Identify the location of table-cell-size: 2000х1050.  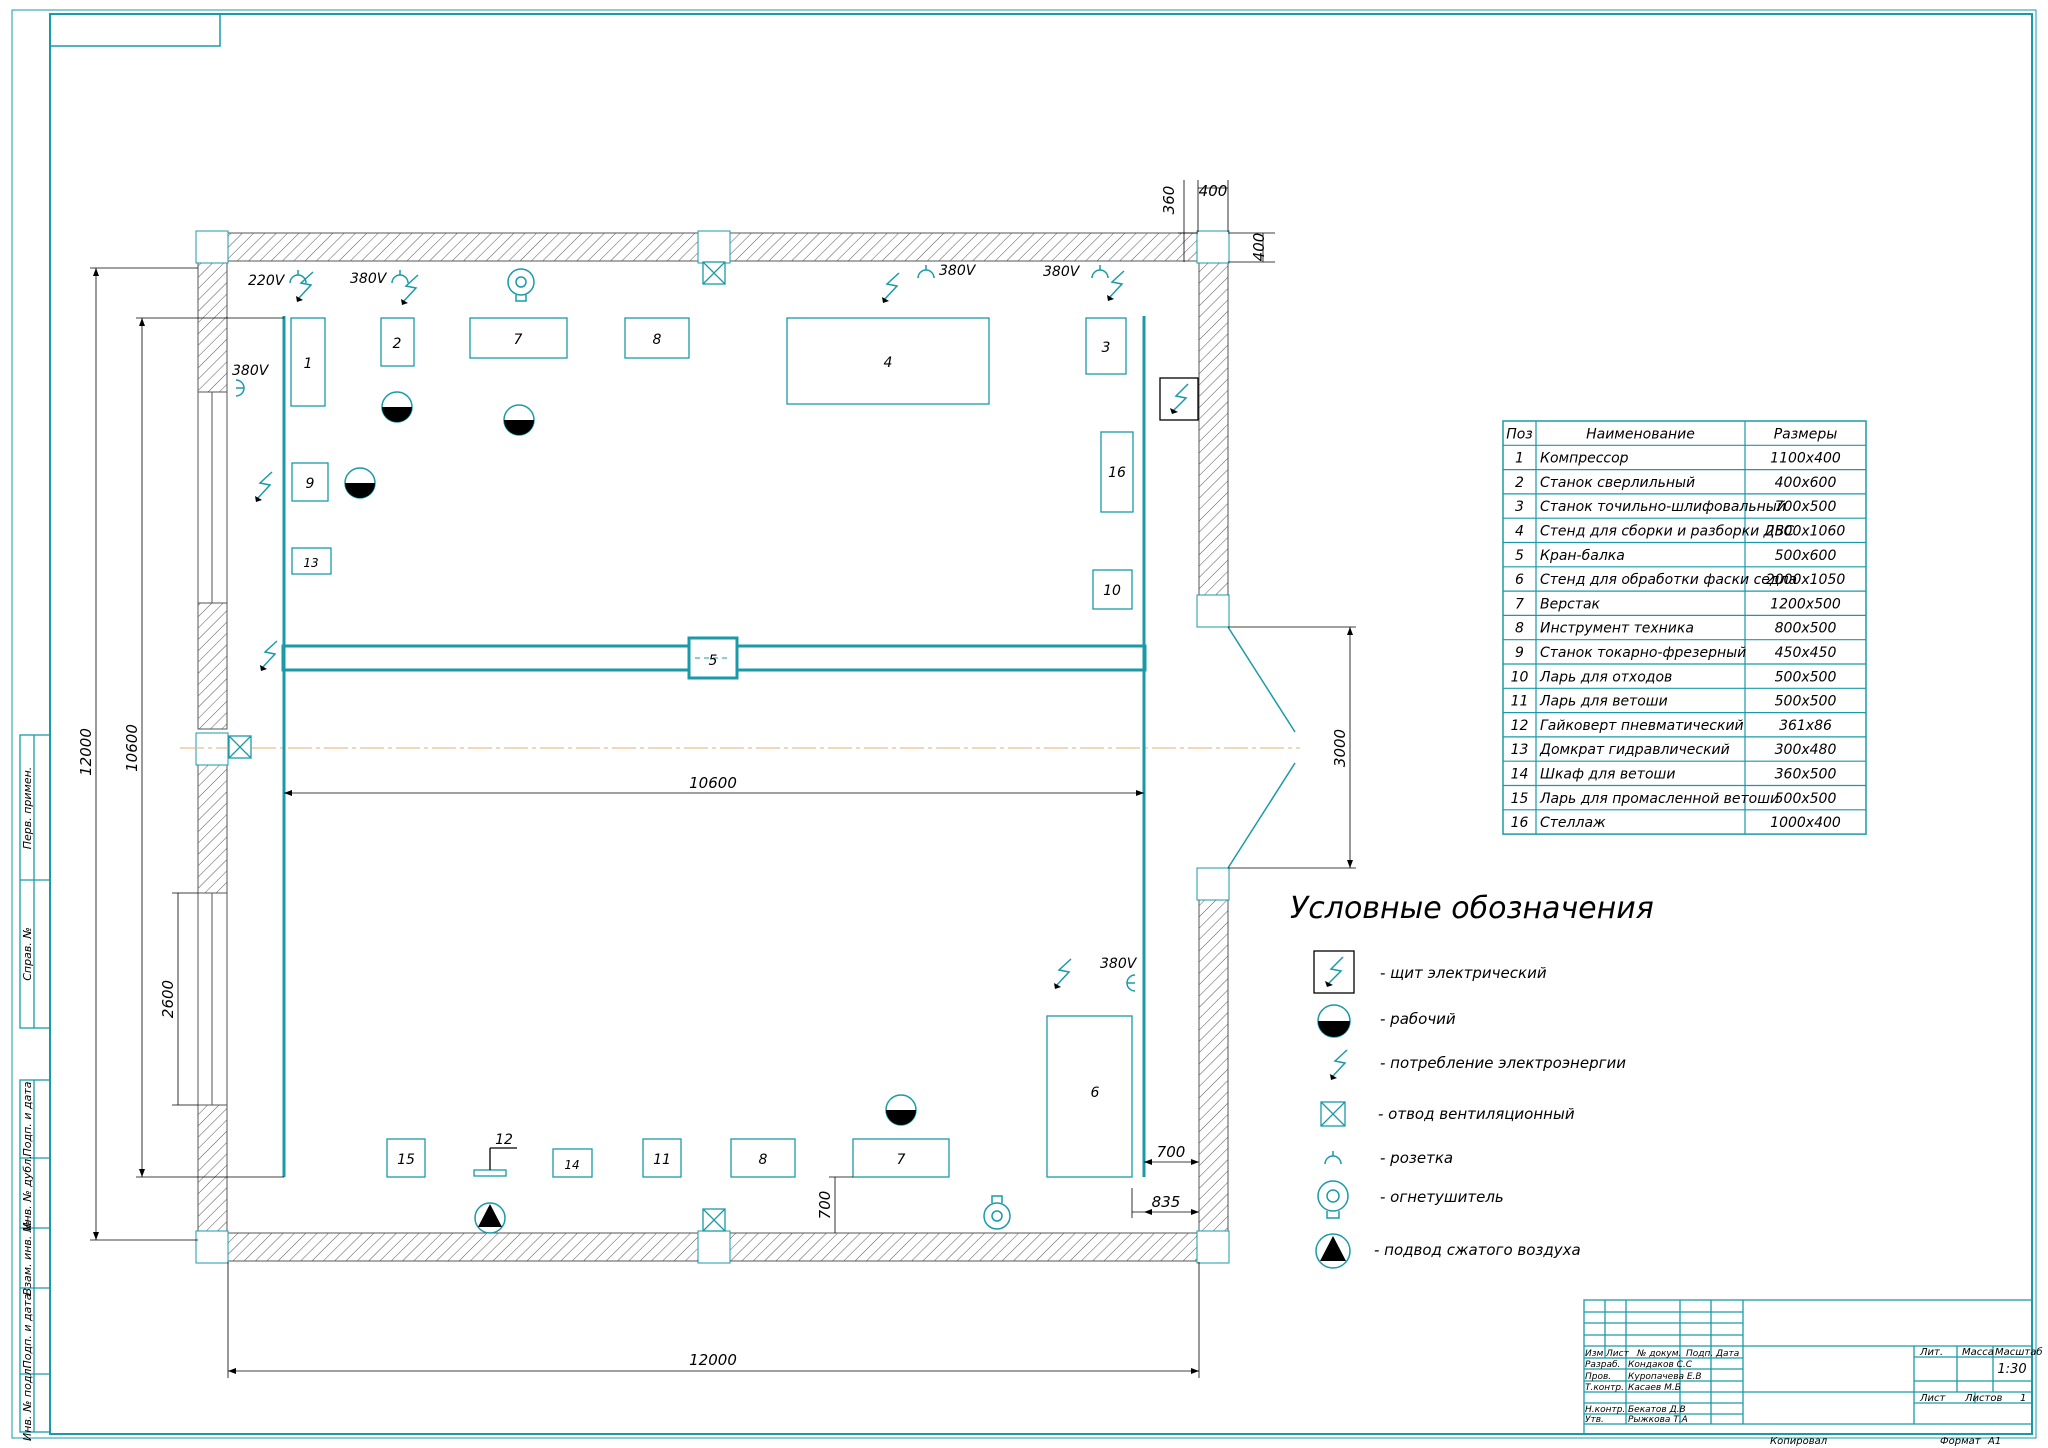
(1806, 580).